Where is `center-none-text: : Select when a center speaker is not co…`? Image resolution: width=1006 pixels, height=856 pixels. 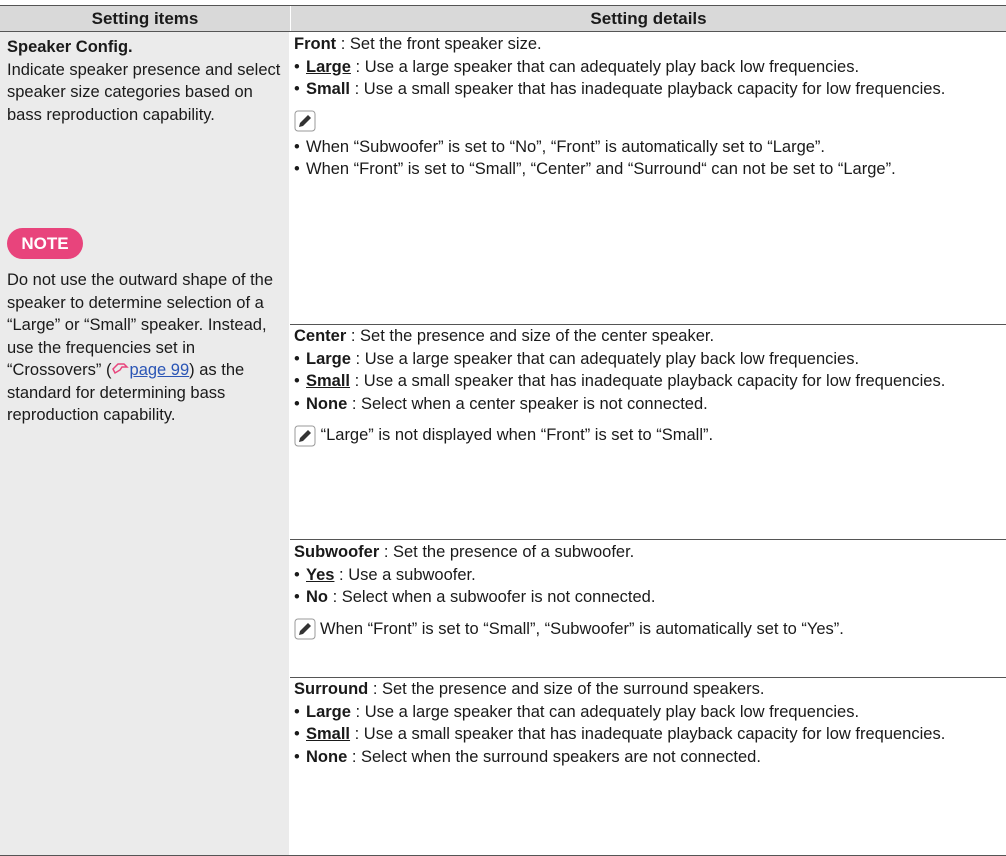
center-none-text: : Select when a center speaker is not co… is located at coordinates (527, 403).